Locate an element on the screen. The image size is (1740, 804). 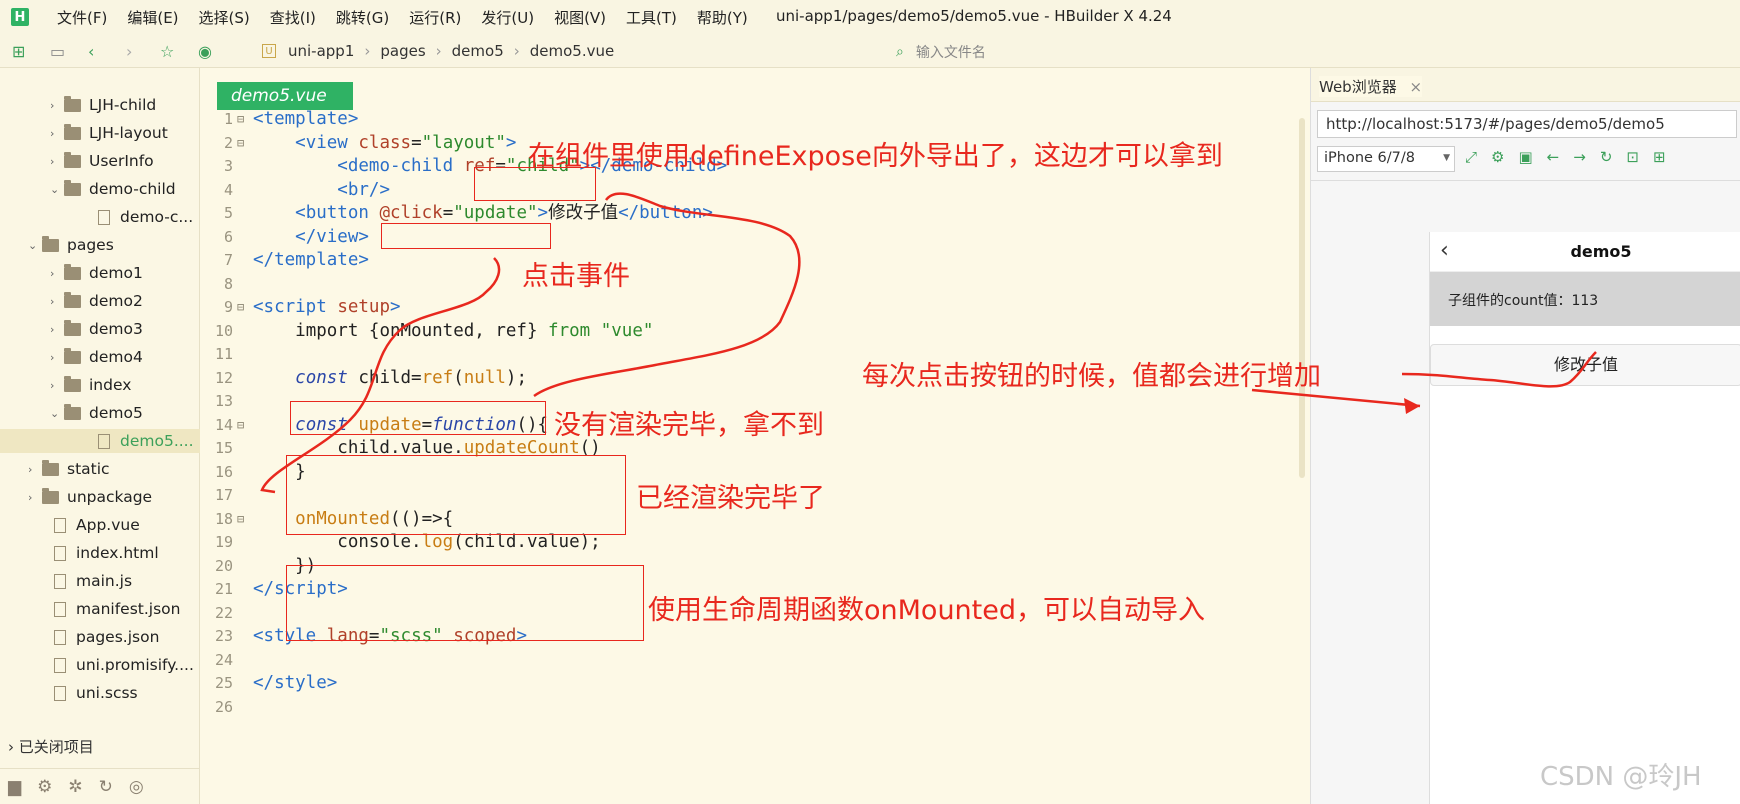
plugin-icon: ⚙ is located at coordinates (44, 787).